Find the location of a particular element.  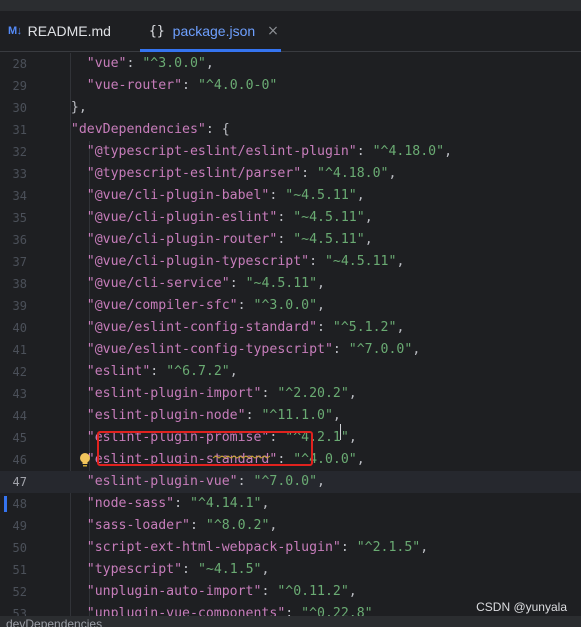

code-line: 34 "@vue/cli-plugin-babel": "~4.5.11", is located at coordinates (290, 196).